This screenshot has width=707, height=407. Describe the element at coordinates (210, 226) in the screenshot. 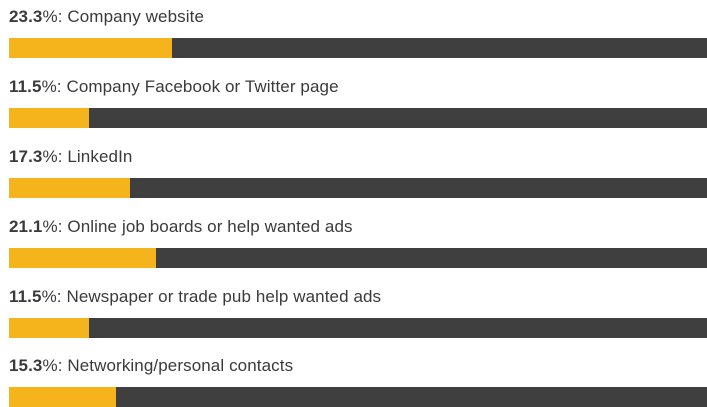

I see `bar-category-label: Online job boards or help wanted ads` at that location.